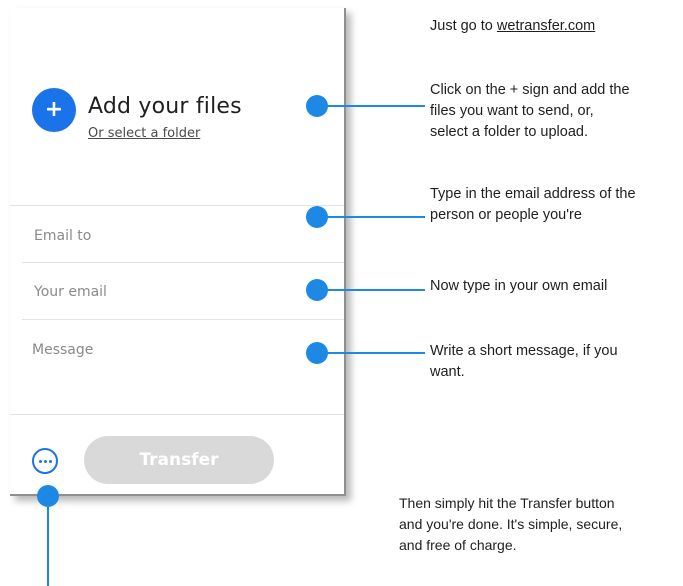 This screenshot has height=586, width=683. Describe the element at coordinates (317, 290) in the screenshot. I see `callout-dot-your-email` at that location.